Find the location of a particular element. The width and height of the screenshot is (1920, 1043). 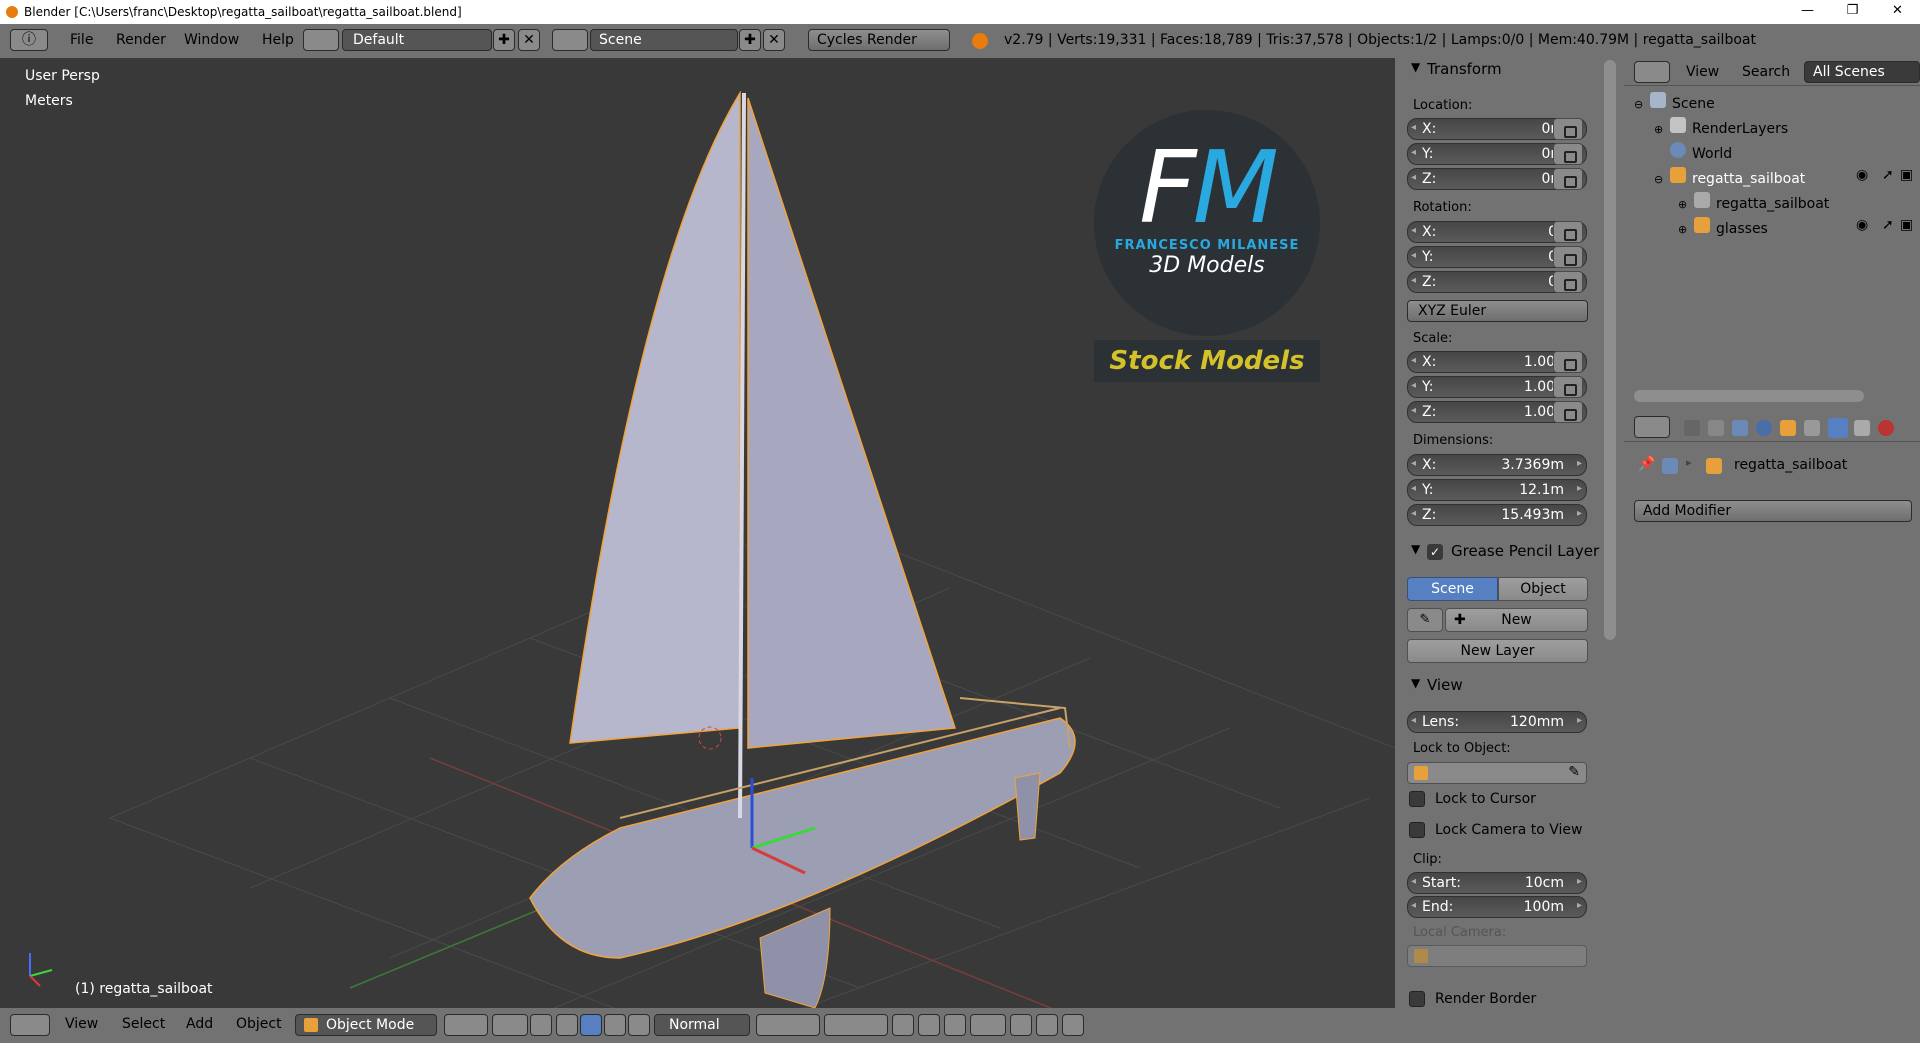

editor-type-icon: ⓘ is located at coordinates (29, 40).